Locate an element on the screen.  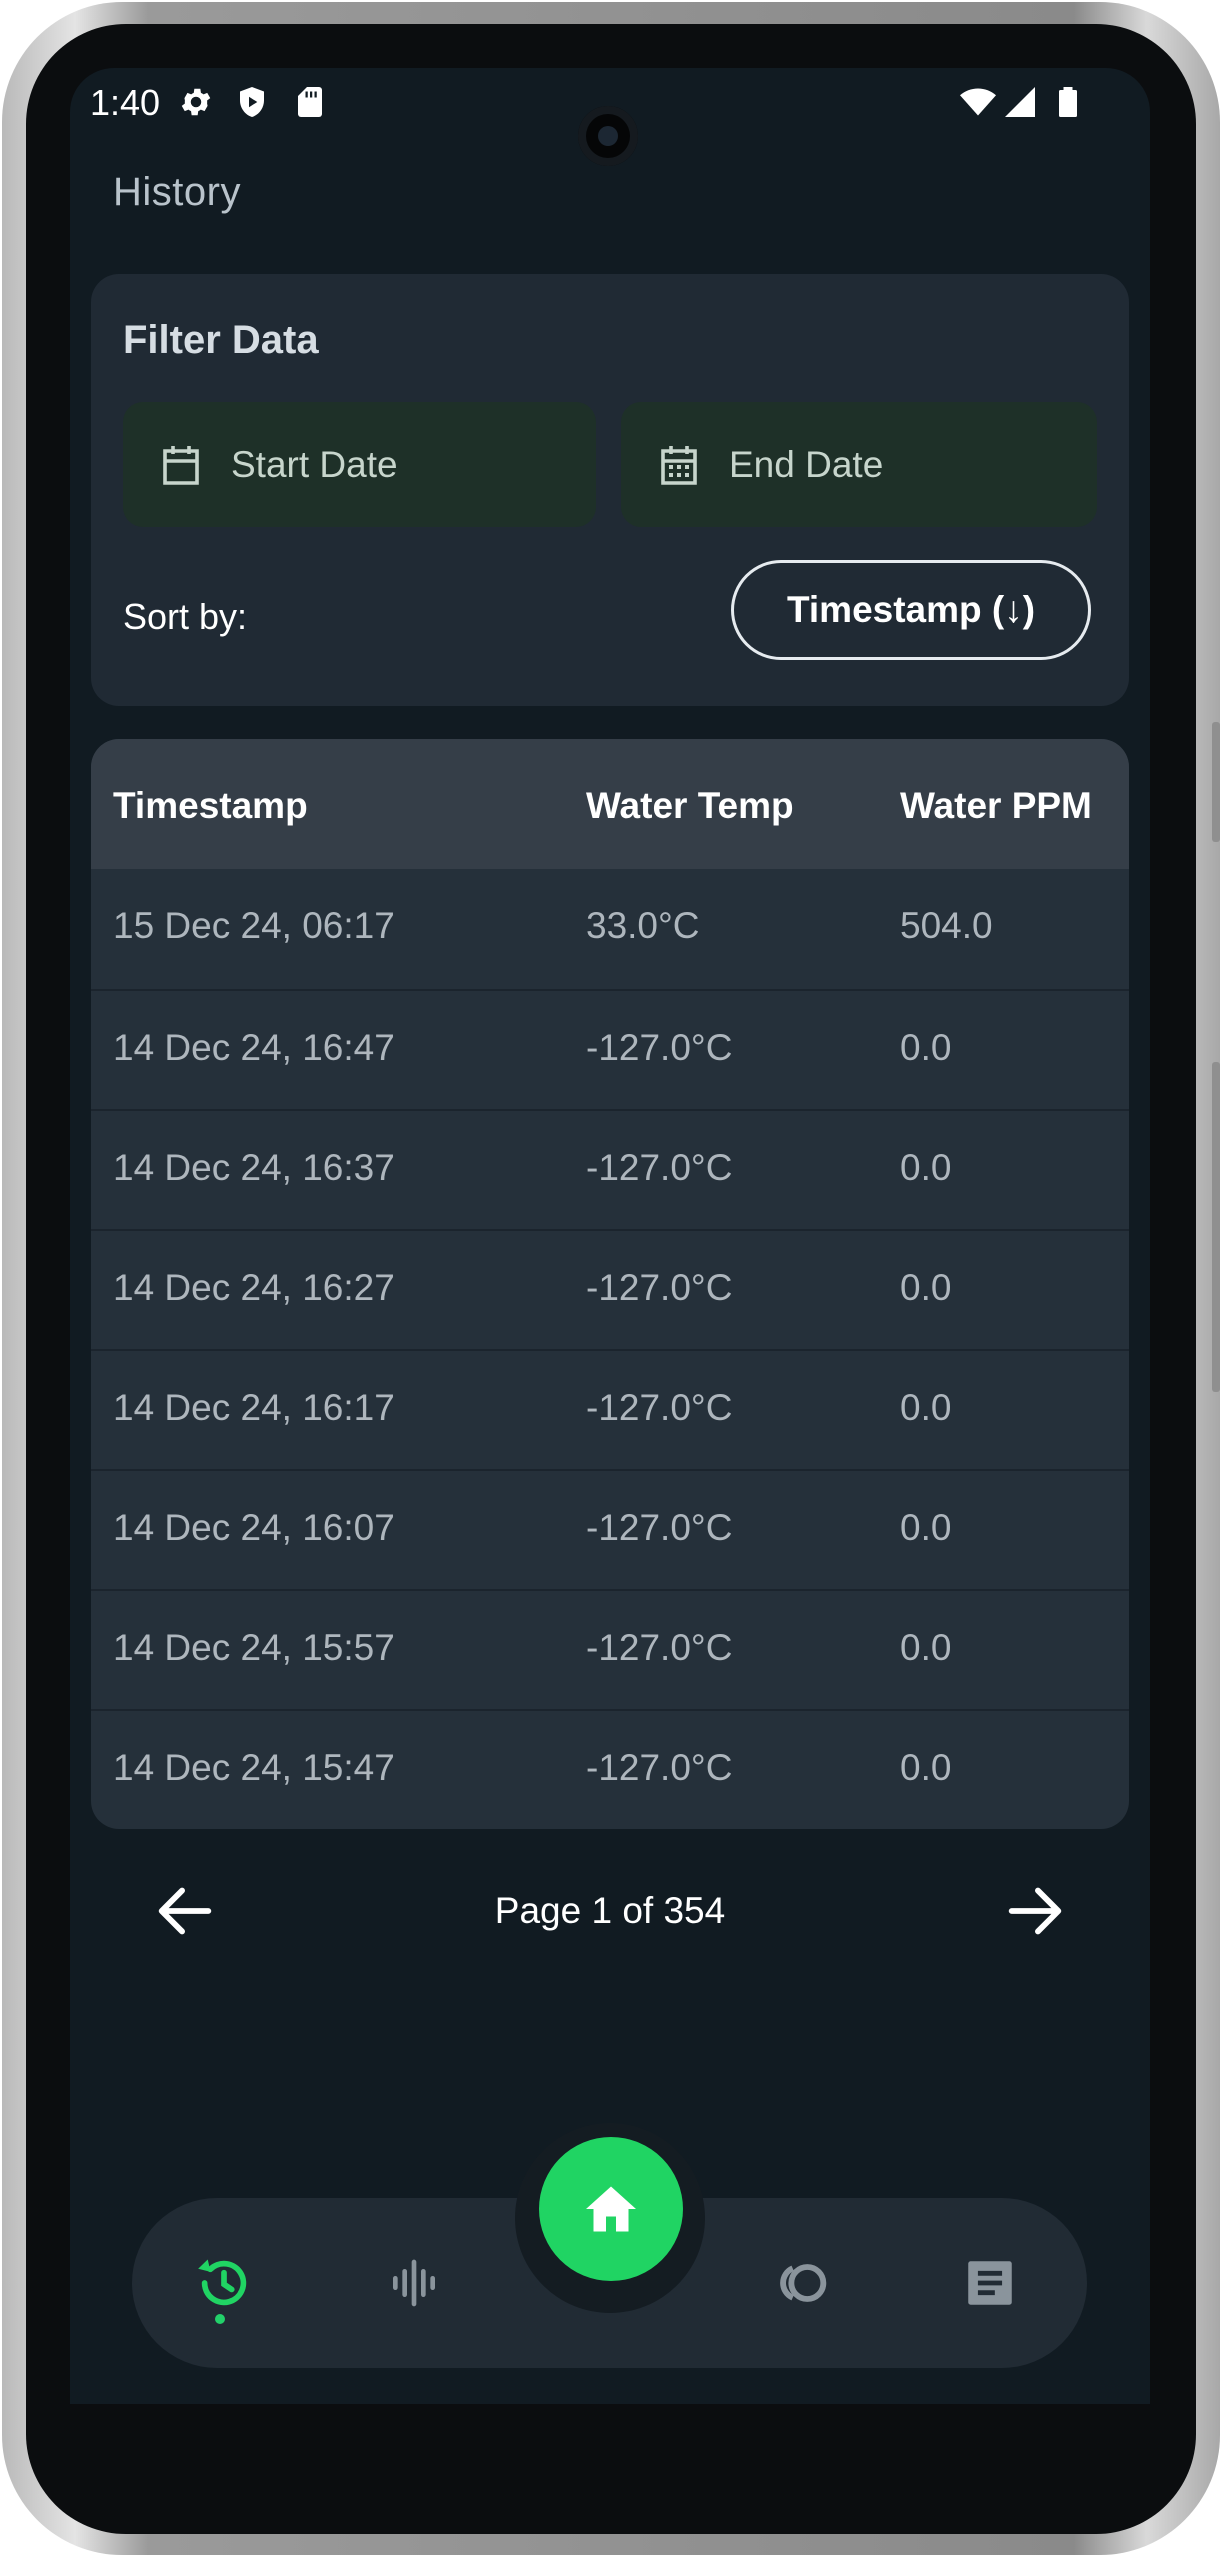
home-icon is located at coordinates (611, 2209).